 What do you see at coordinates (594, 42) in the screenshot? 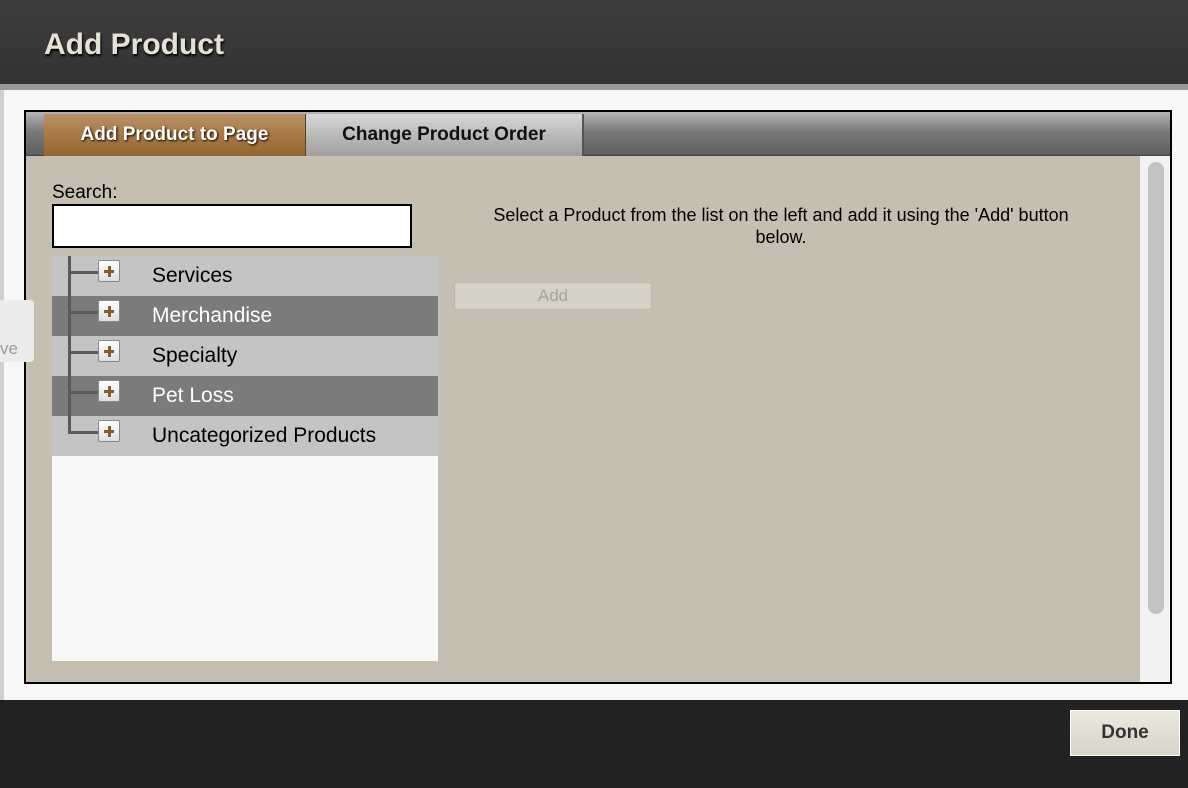
I see `dialog-header: Add Product` at bounding box center [594, 42].